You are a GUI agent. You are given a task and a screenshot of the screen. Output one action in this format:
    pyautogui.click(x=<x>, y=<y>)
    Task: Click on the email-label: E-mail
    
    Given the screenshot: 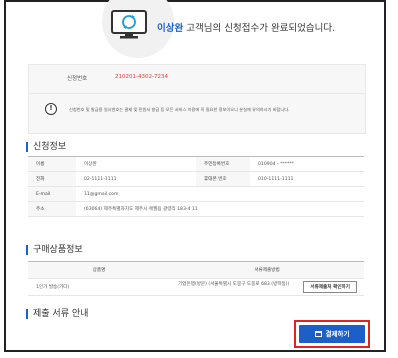 What is the action you would take?
    pyautogui.click(x=52, y=194)
    